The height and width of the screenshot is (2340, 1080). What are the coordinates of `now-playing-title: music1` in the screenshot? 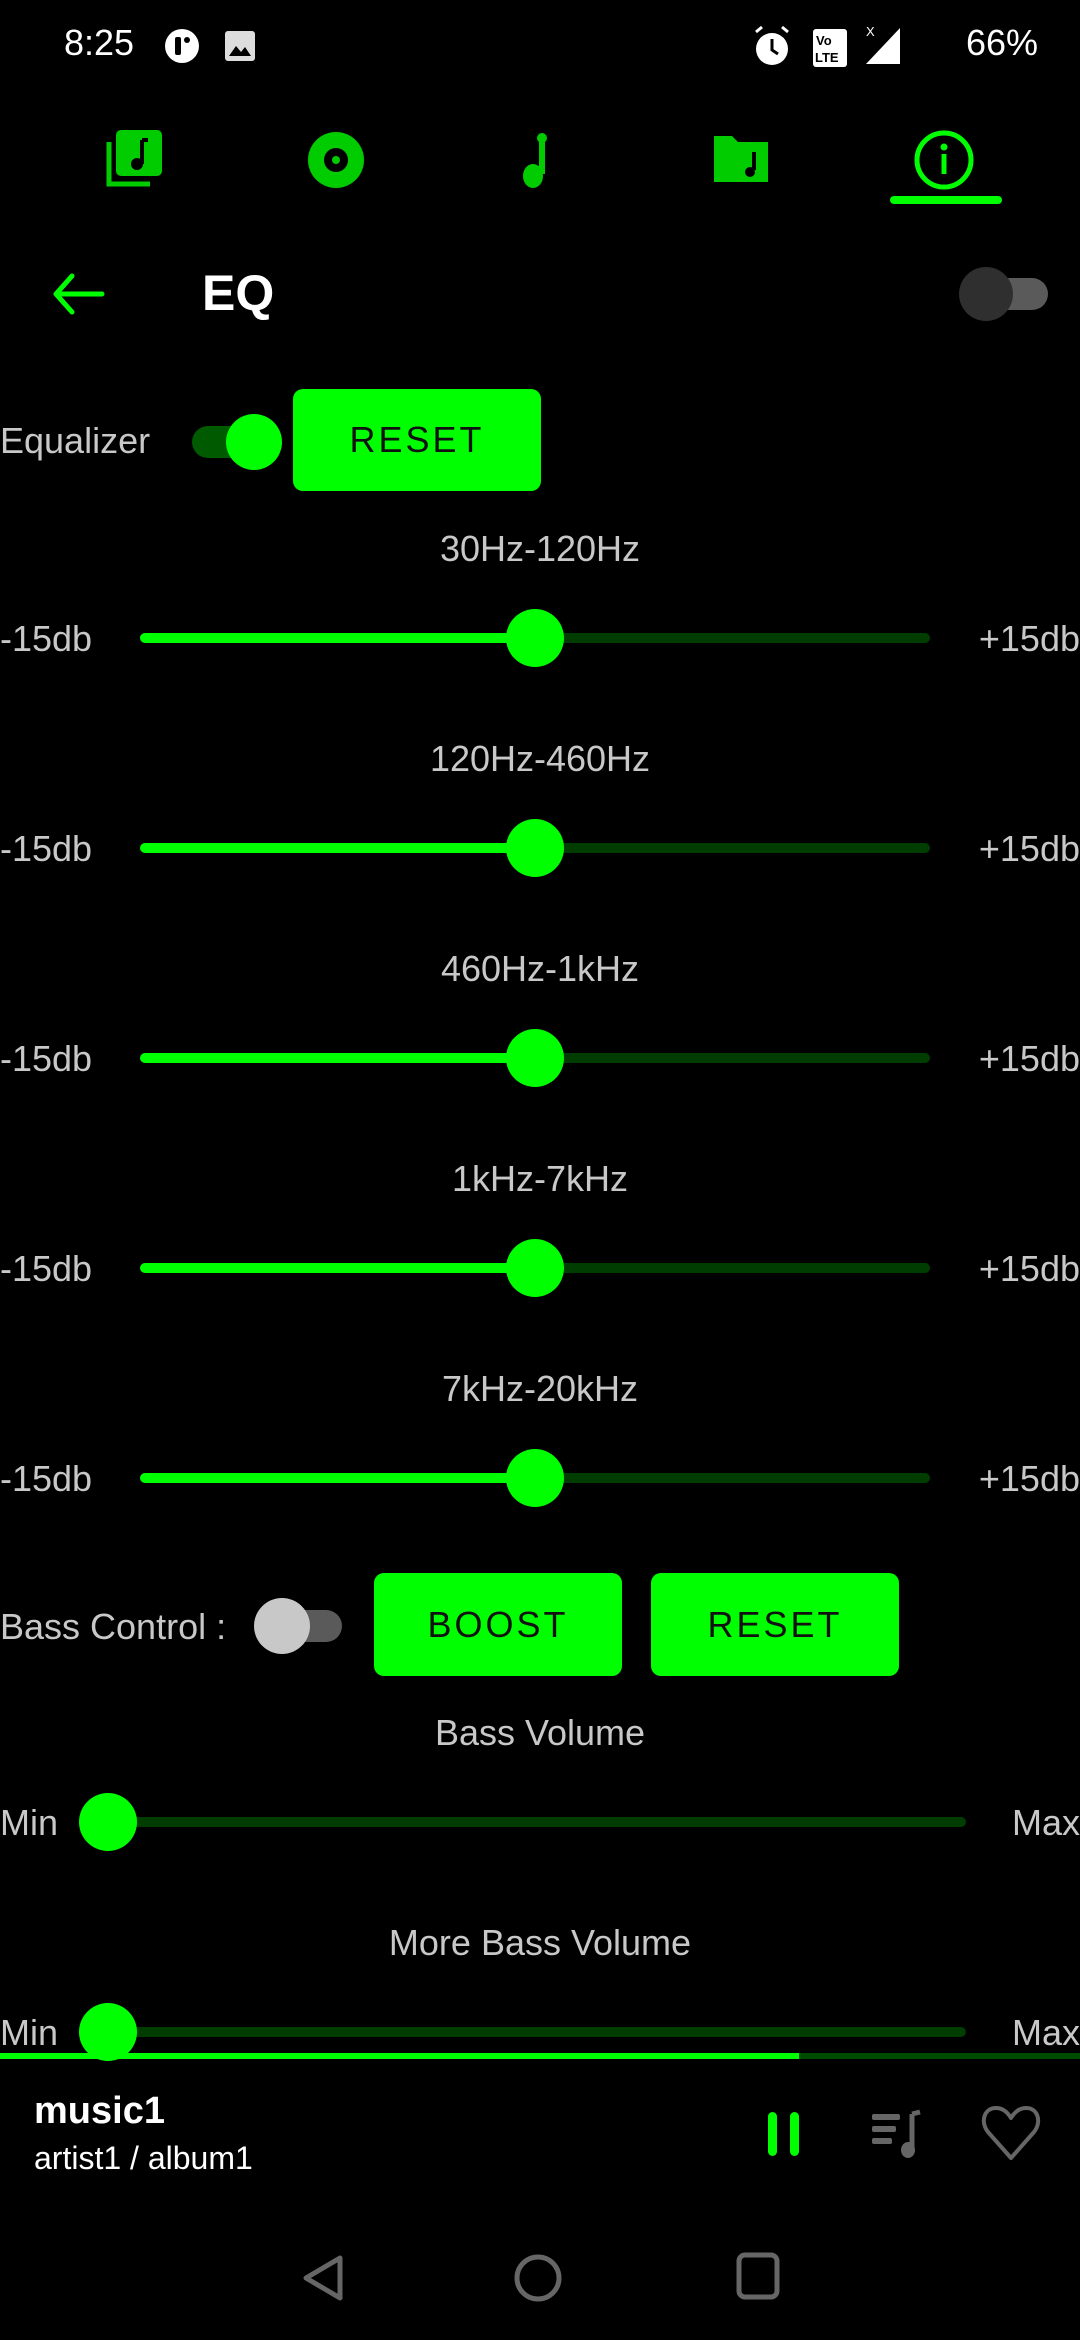 It's located at (99, 2111).